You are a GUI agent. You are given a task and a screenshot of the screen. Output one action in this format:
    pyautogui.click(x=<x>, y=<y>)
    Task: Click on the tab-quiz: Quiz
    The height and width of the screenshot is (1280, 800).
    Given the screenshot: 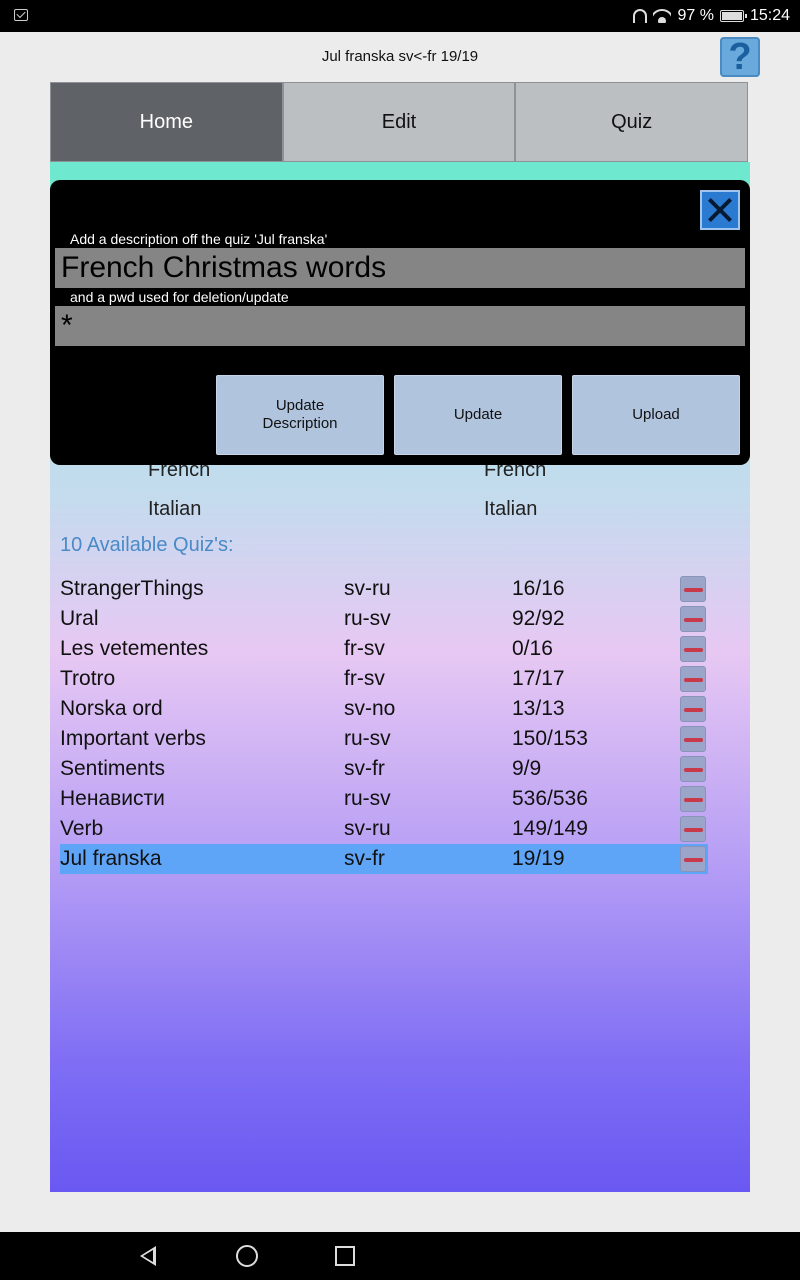 What is the action you would take?
    pyautogui.click(x=632, y=122)
    